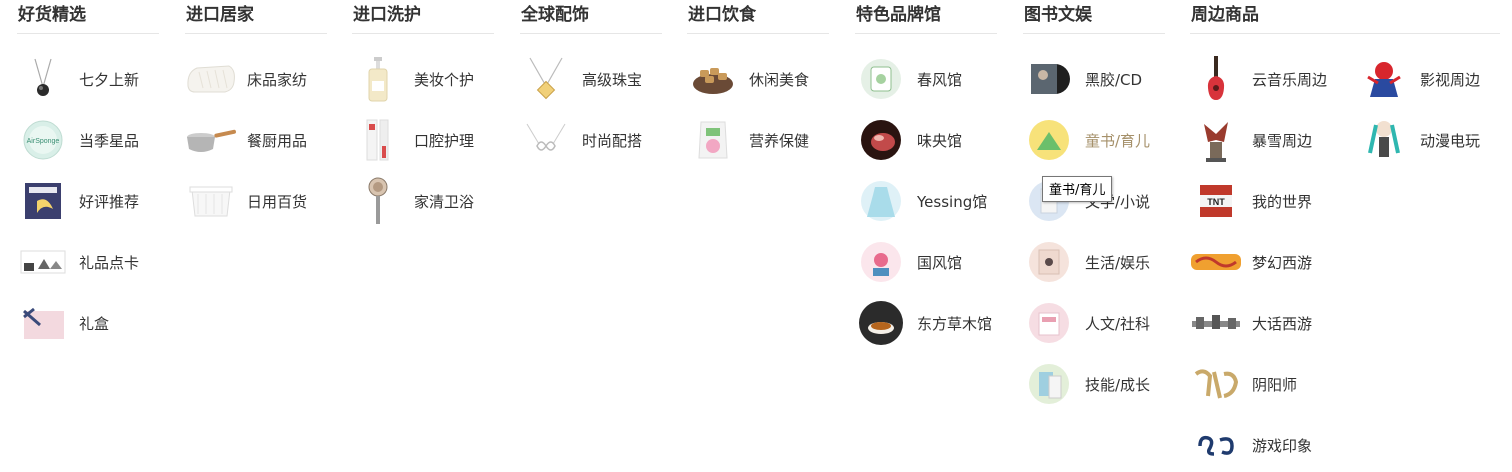 This screenshot has width=1512, height=472. I want to click on airsponge-icon: AirSponge, so click(43, 140).